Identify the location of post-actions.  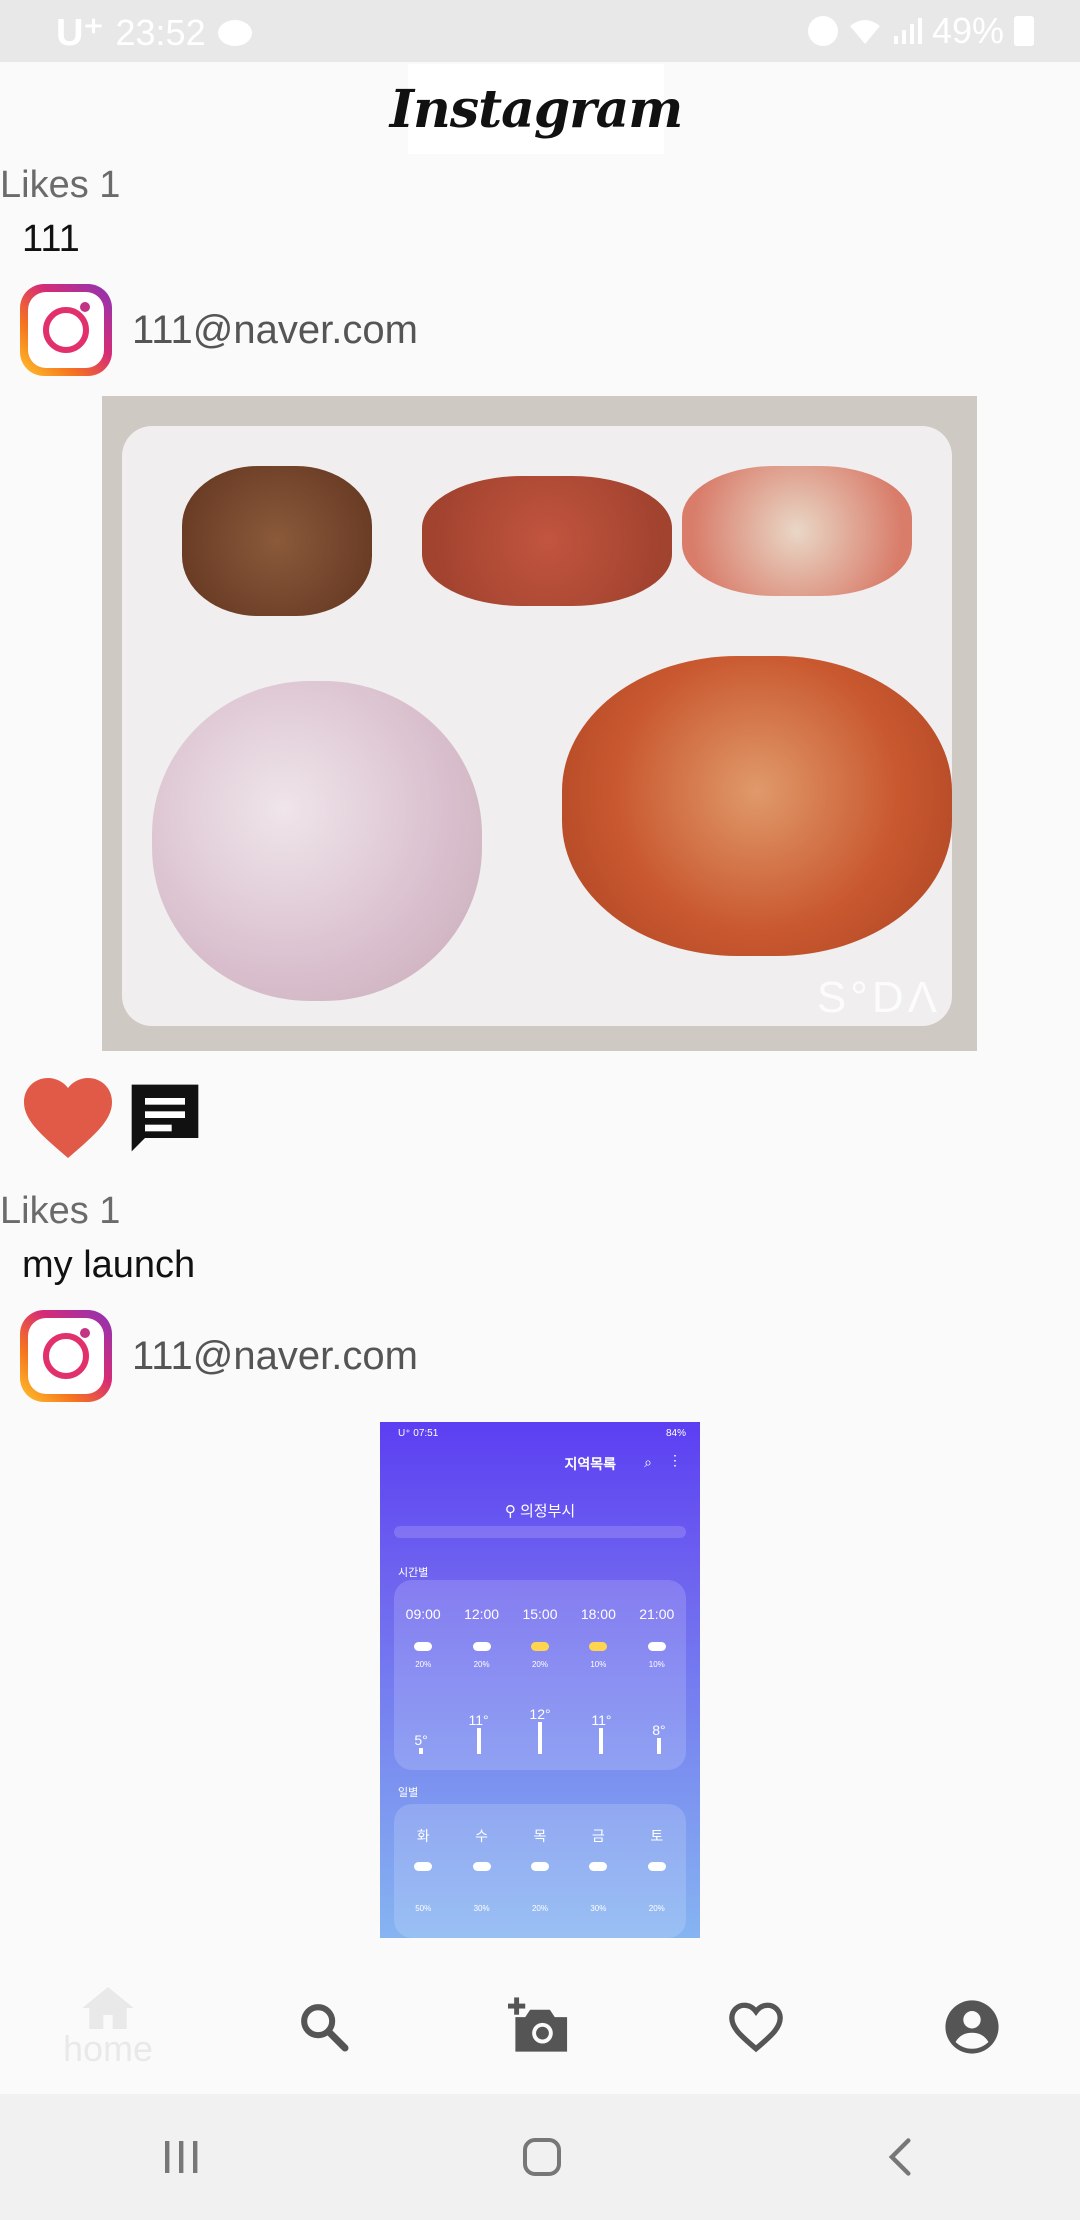
(113, 1118).